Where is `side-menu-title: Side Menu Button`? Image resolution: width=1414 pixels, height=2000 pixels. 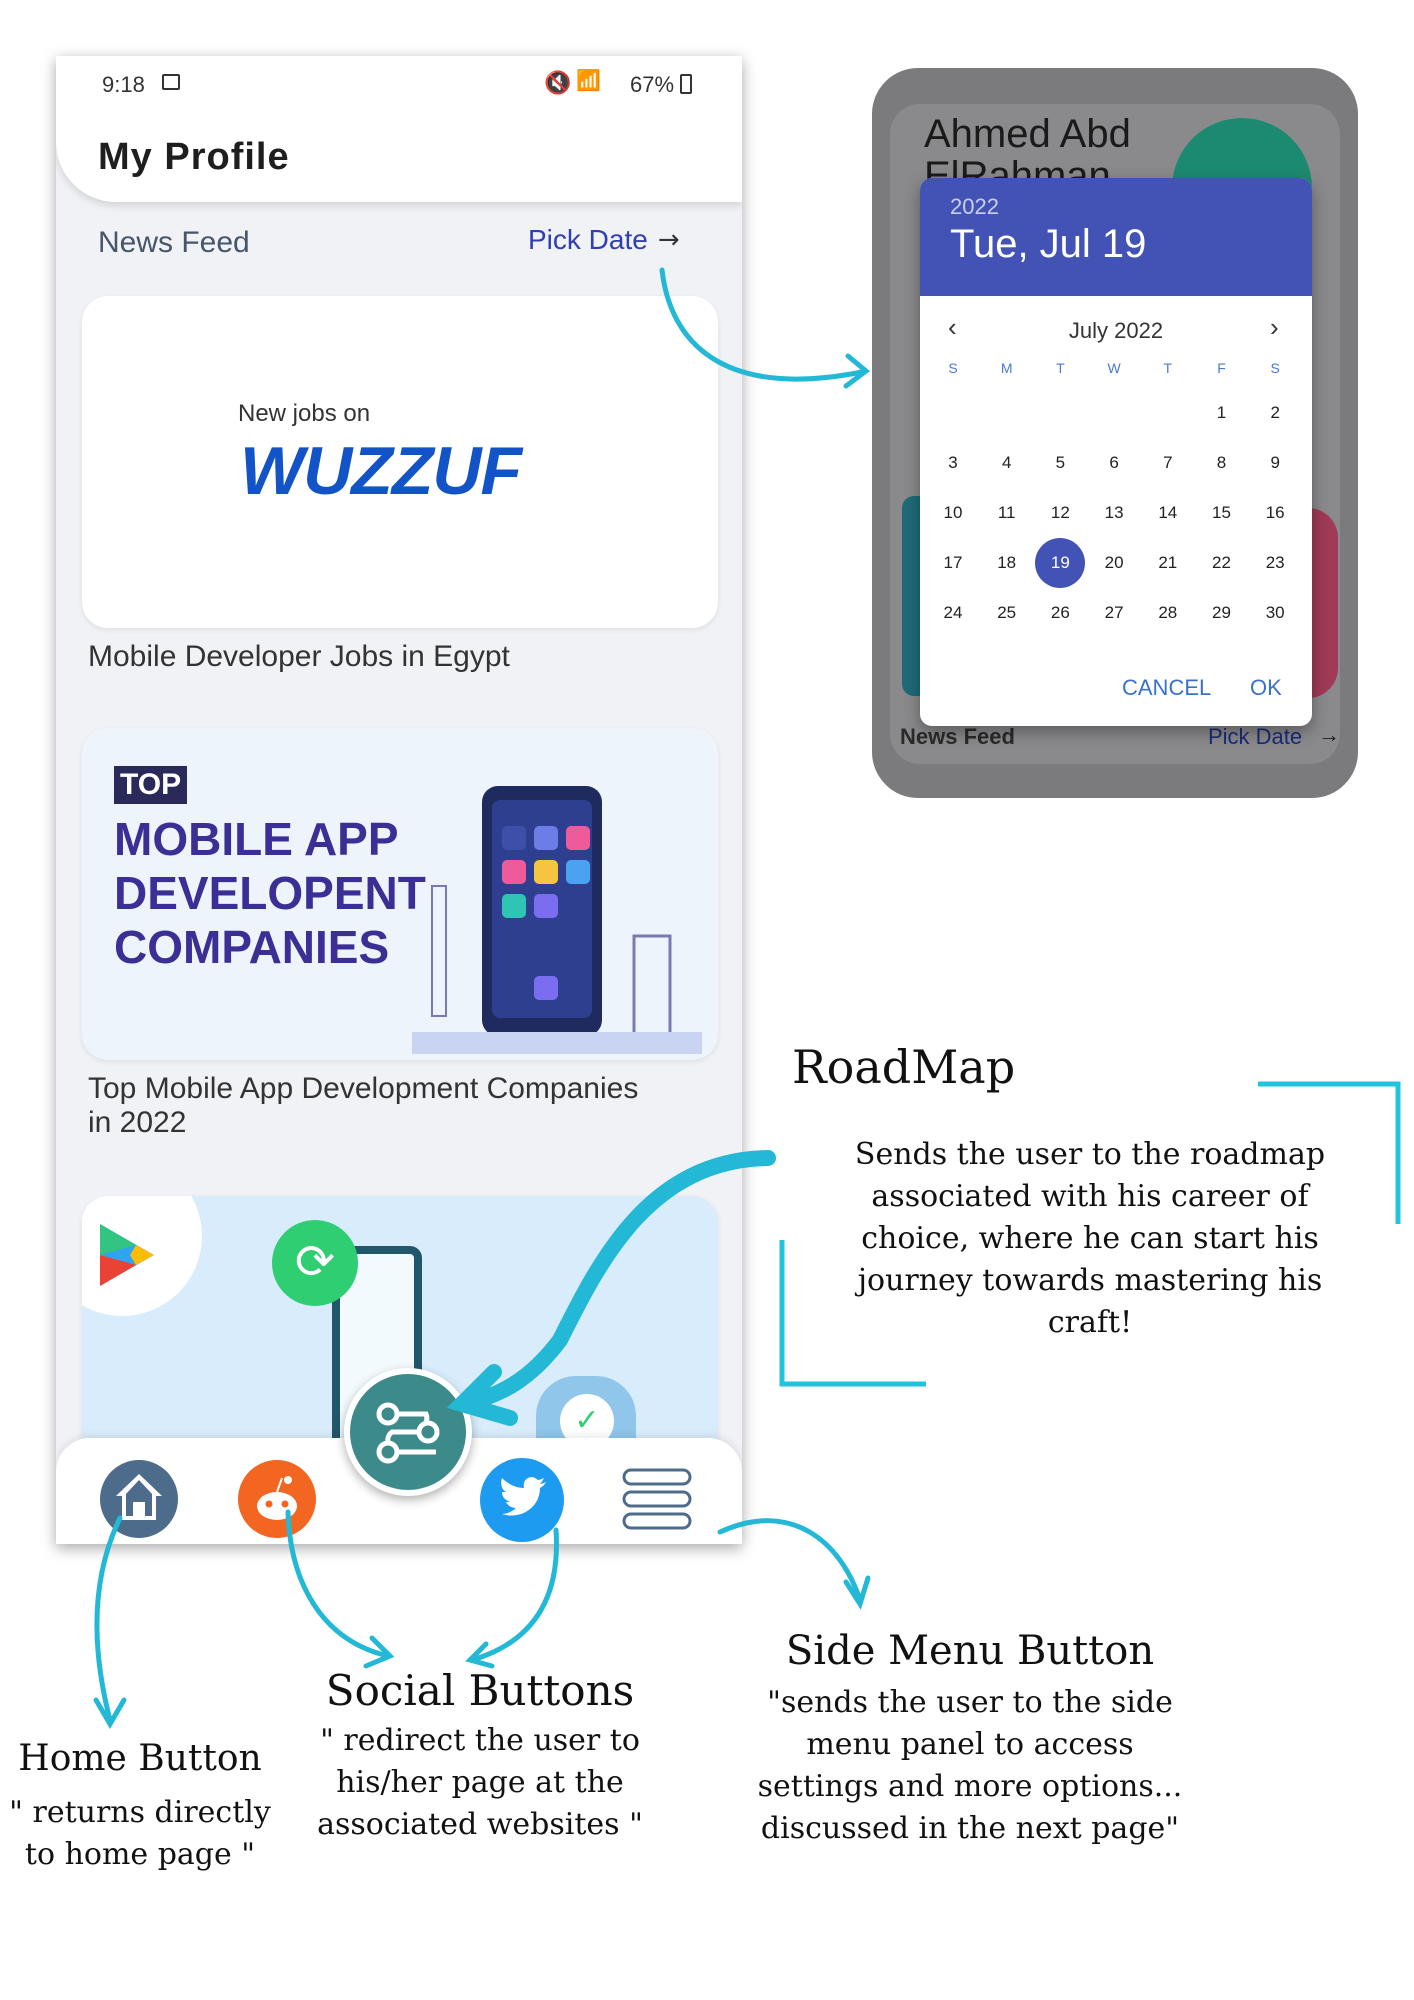
side-menu-title: Side Menu Button is located at coordinates (970, 1651).